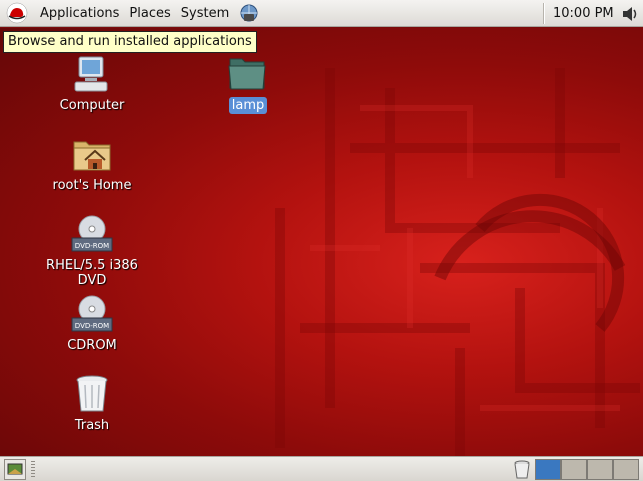 The image size is (643, 481). Describe the element at coordinates (33, 469) in the screenshot. I see `panel-grip` at that location.